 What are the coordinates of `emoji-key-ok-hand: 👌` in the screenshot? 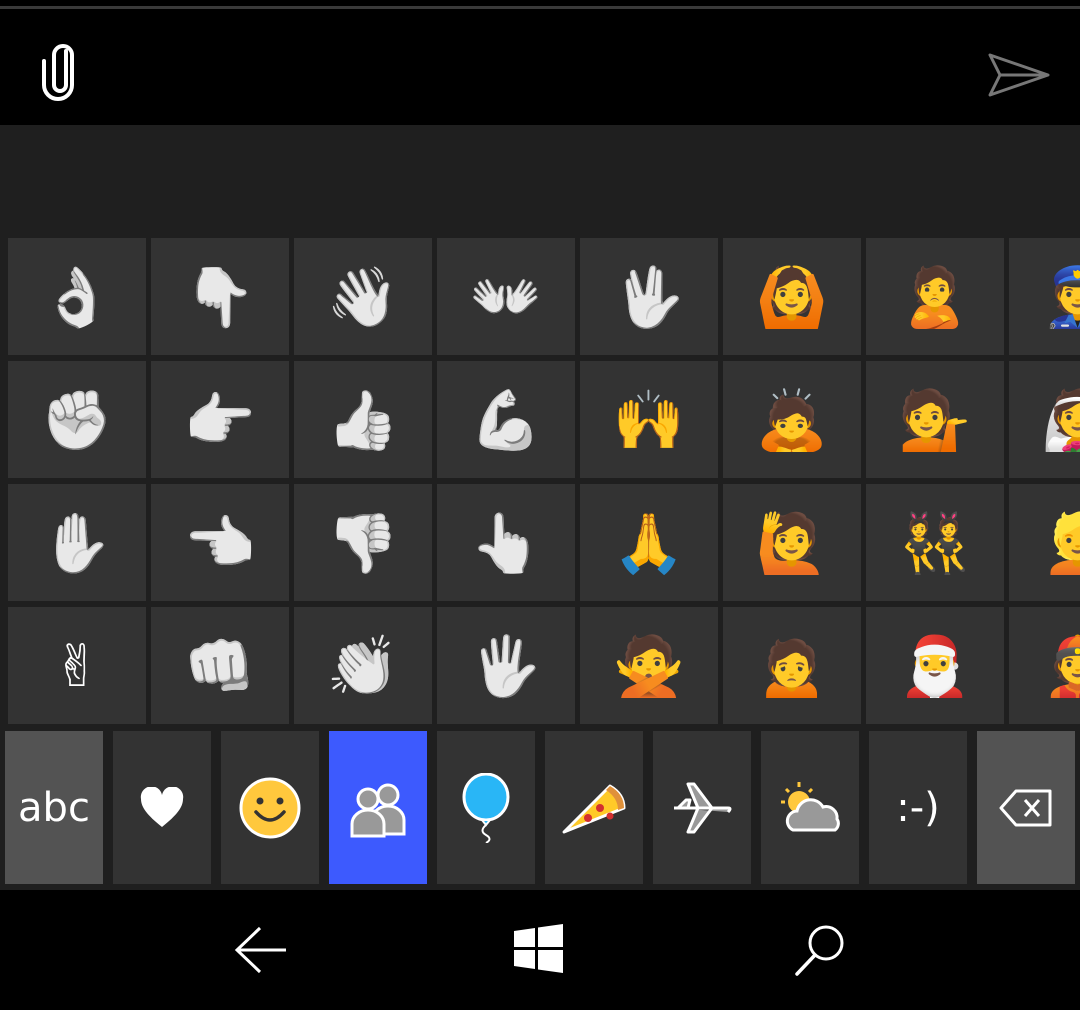 It's located at (77, 296).